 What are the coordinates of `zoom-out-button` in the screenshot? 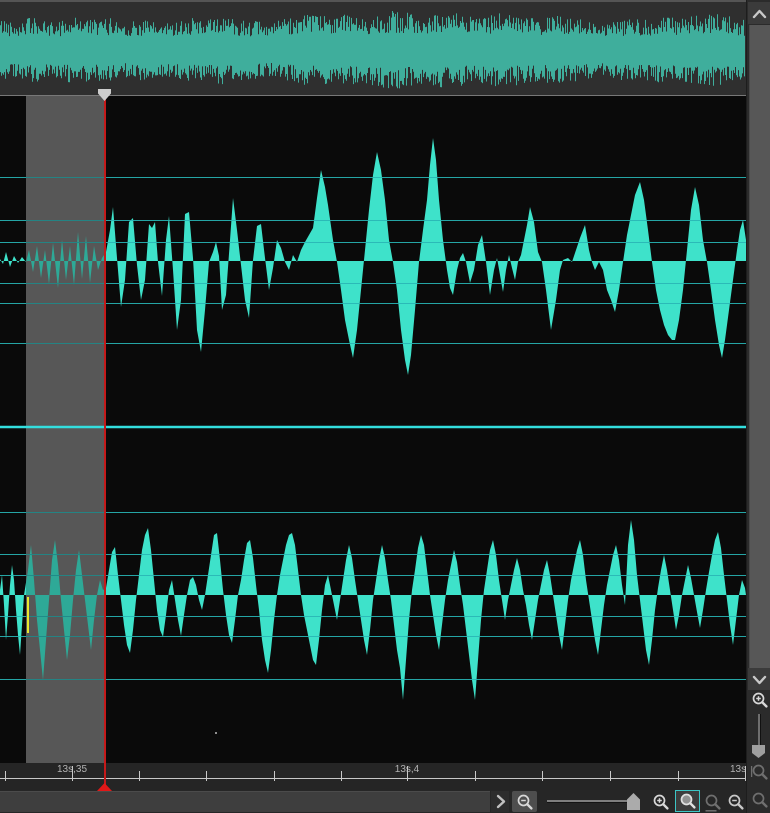 It's located at (524, 801).